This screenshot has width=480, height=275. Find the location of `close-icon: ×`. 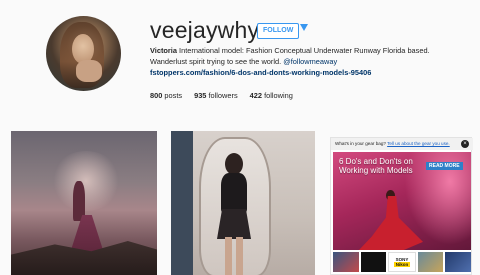

close-icon: × is located at coordinates (465, 144).